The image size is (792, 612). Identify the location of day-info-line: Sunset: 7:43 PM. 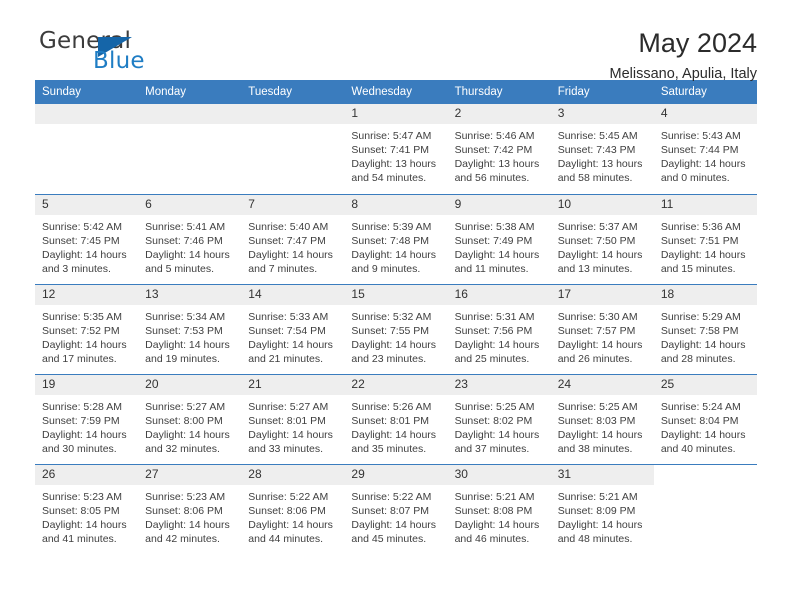
(596, 150).